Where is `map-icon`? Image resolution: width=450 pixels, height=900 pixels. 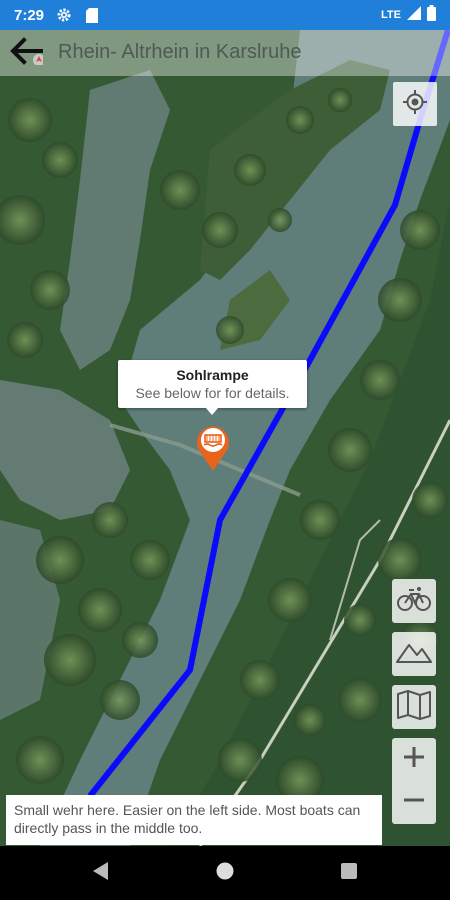
map-icon is located at coordinates (414, 707).